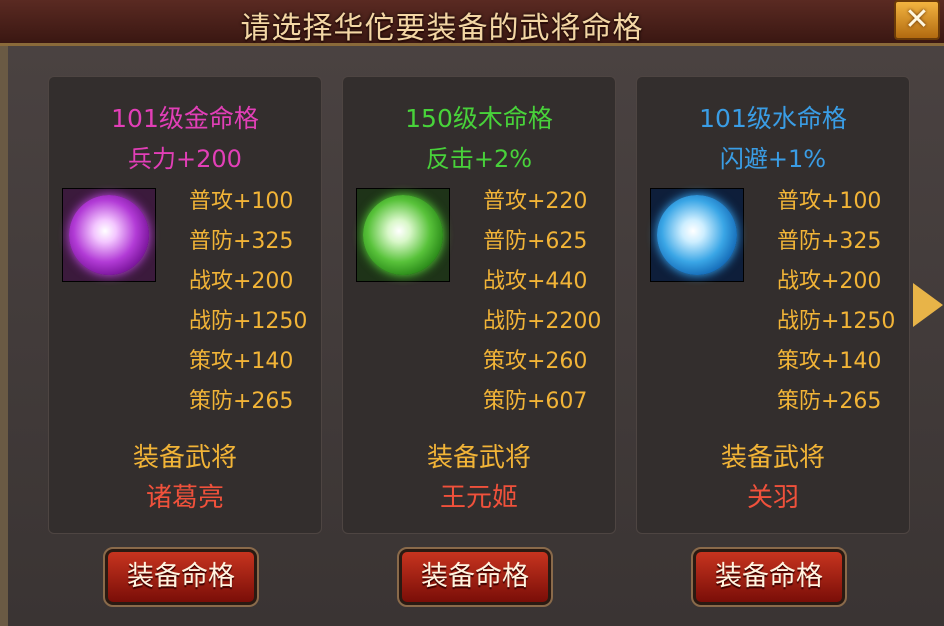  What do you see at coordinates (928, 305) in the screenshot?
I see `next-page-arrow-icon` at bounding box center [928, 305].